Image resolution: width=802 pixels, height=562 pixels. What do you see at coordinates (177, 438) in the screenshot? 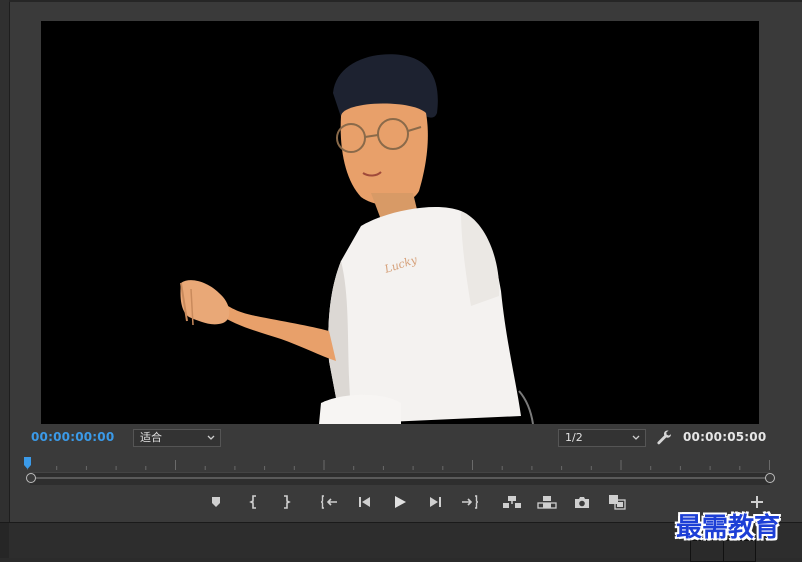
I see `zoom-level-select: 适合` at bounding box center [177, 438].